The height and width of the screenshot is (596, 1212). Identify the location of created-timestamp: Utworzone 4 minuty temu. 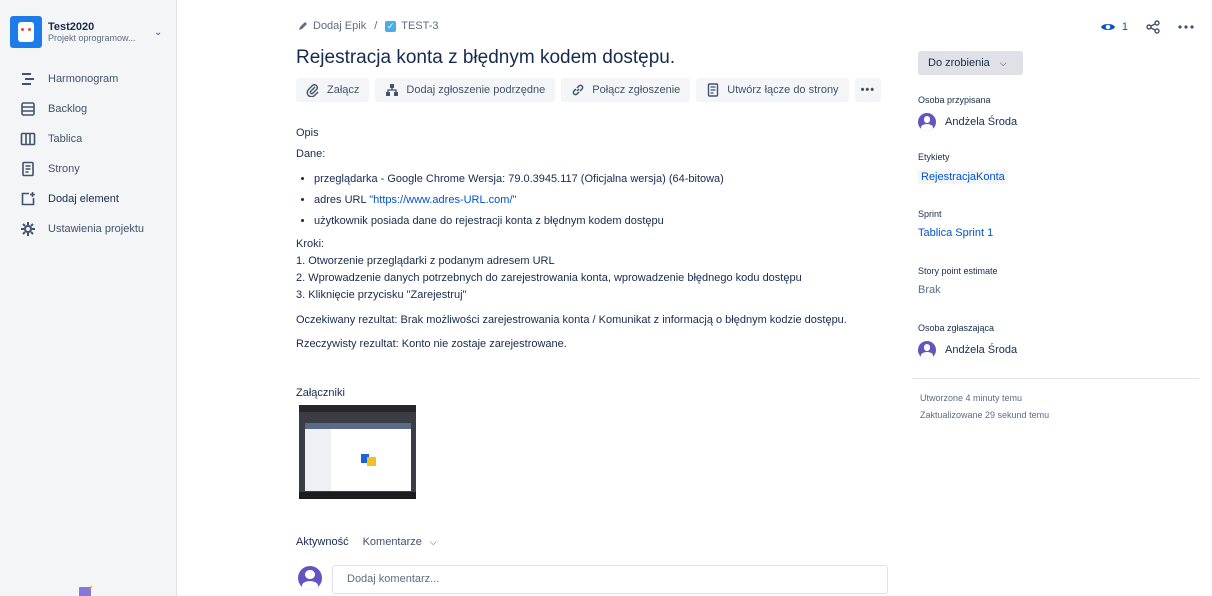
(971, 398).